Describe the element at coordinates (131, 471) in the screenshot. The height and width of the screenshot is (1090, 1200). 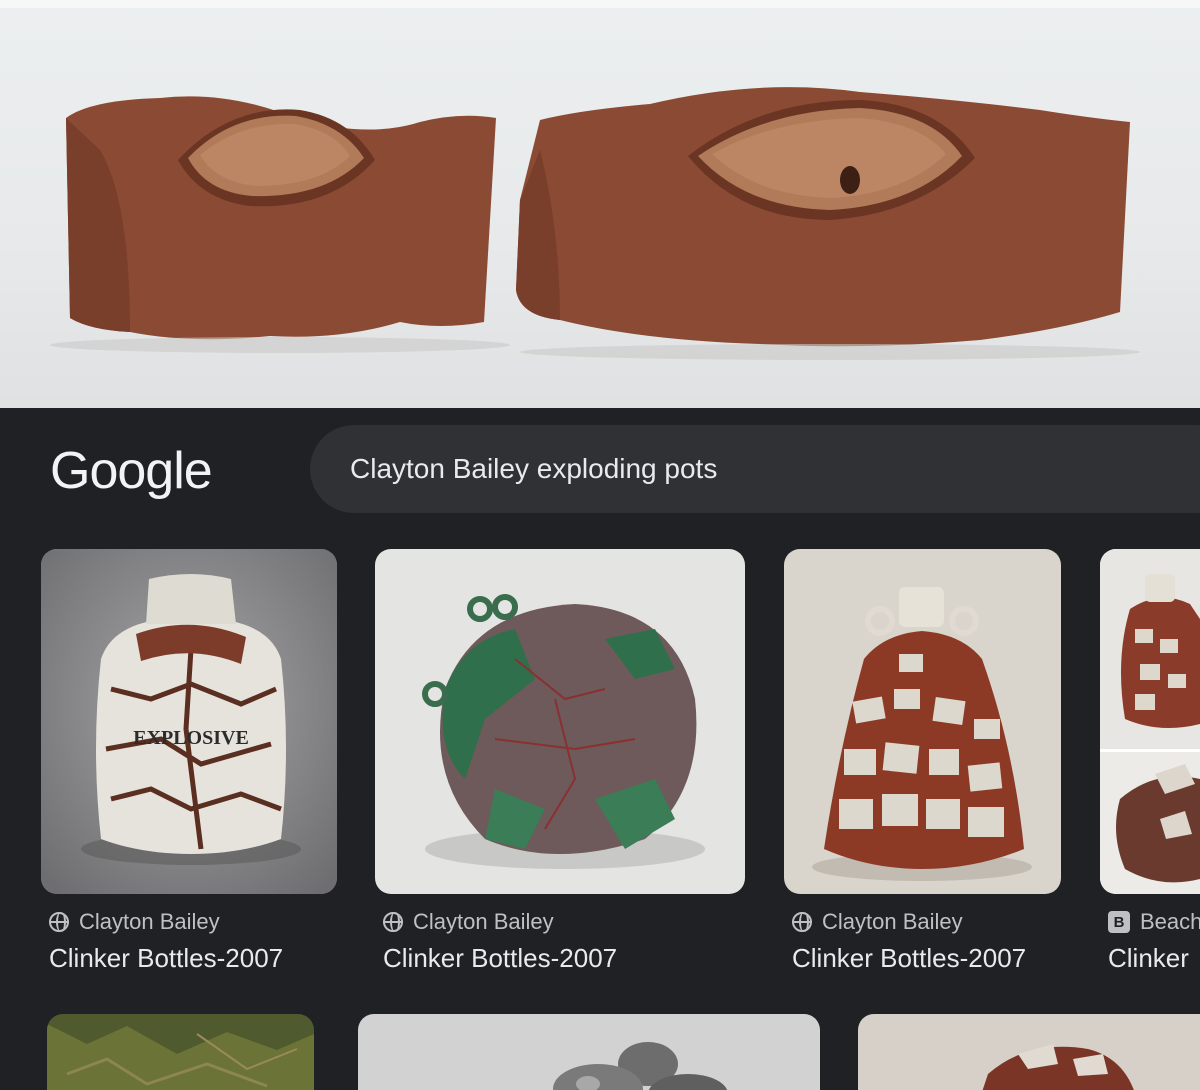
I see `google-logo: Google` at that location.